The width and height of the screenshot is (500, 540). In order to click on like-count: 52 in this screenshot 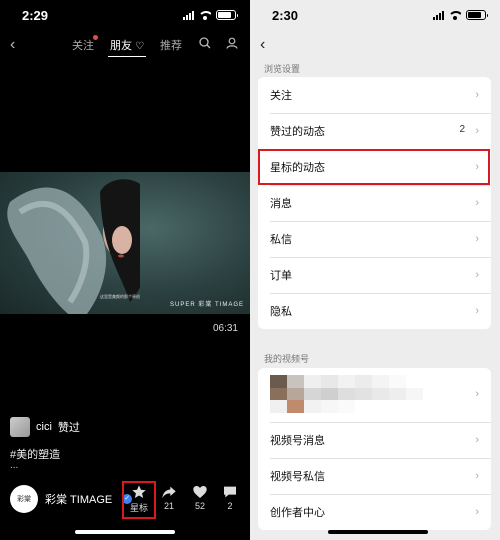, I will do `click(199, 506)`.